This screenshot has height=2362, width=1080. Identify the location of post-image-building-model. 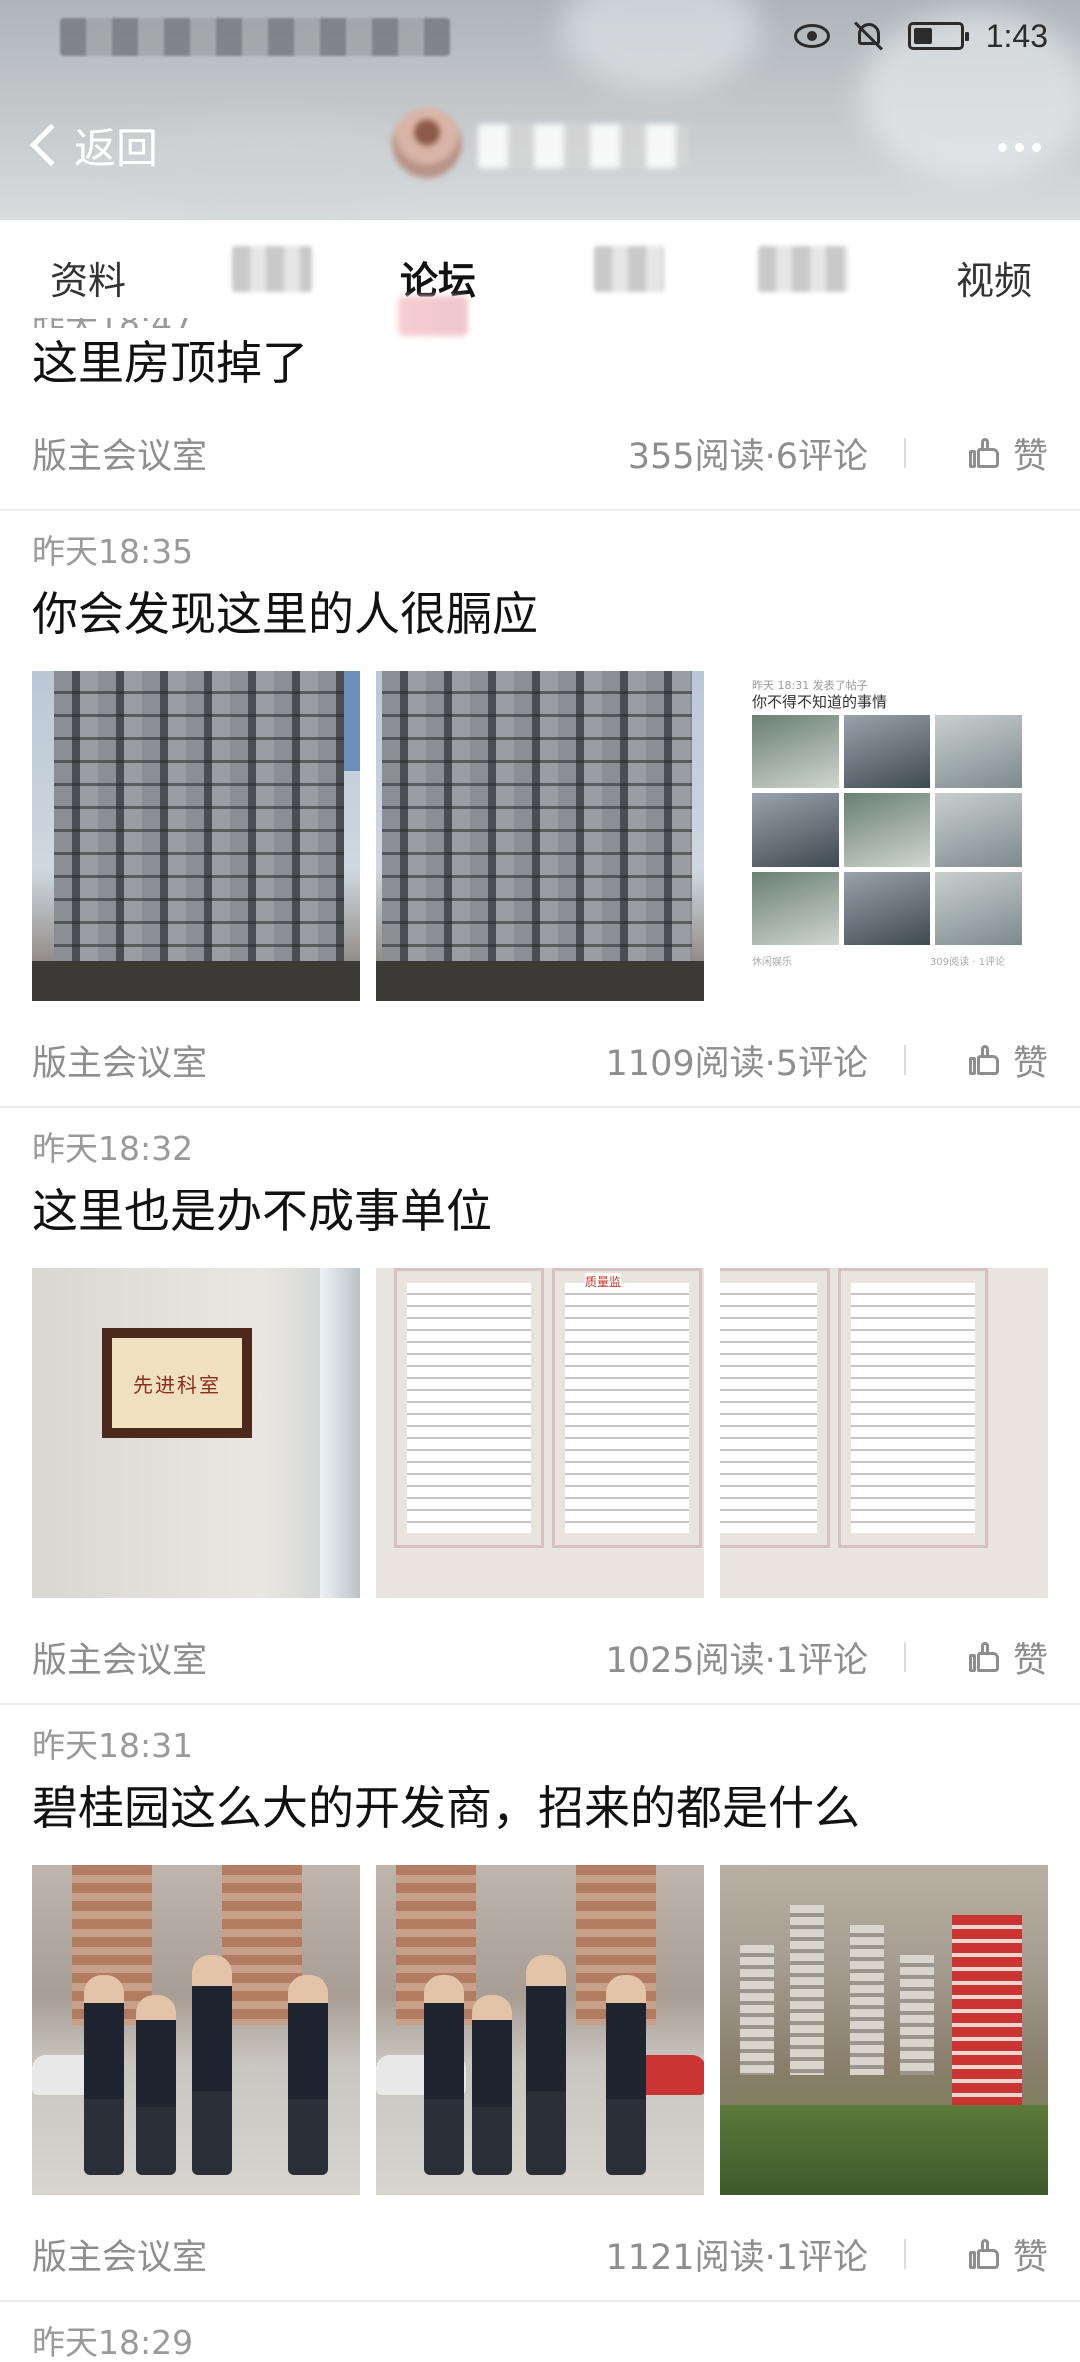
(884, 2030).